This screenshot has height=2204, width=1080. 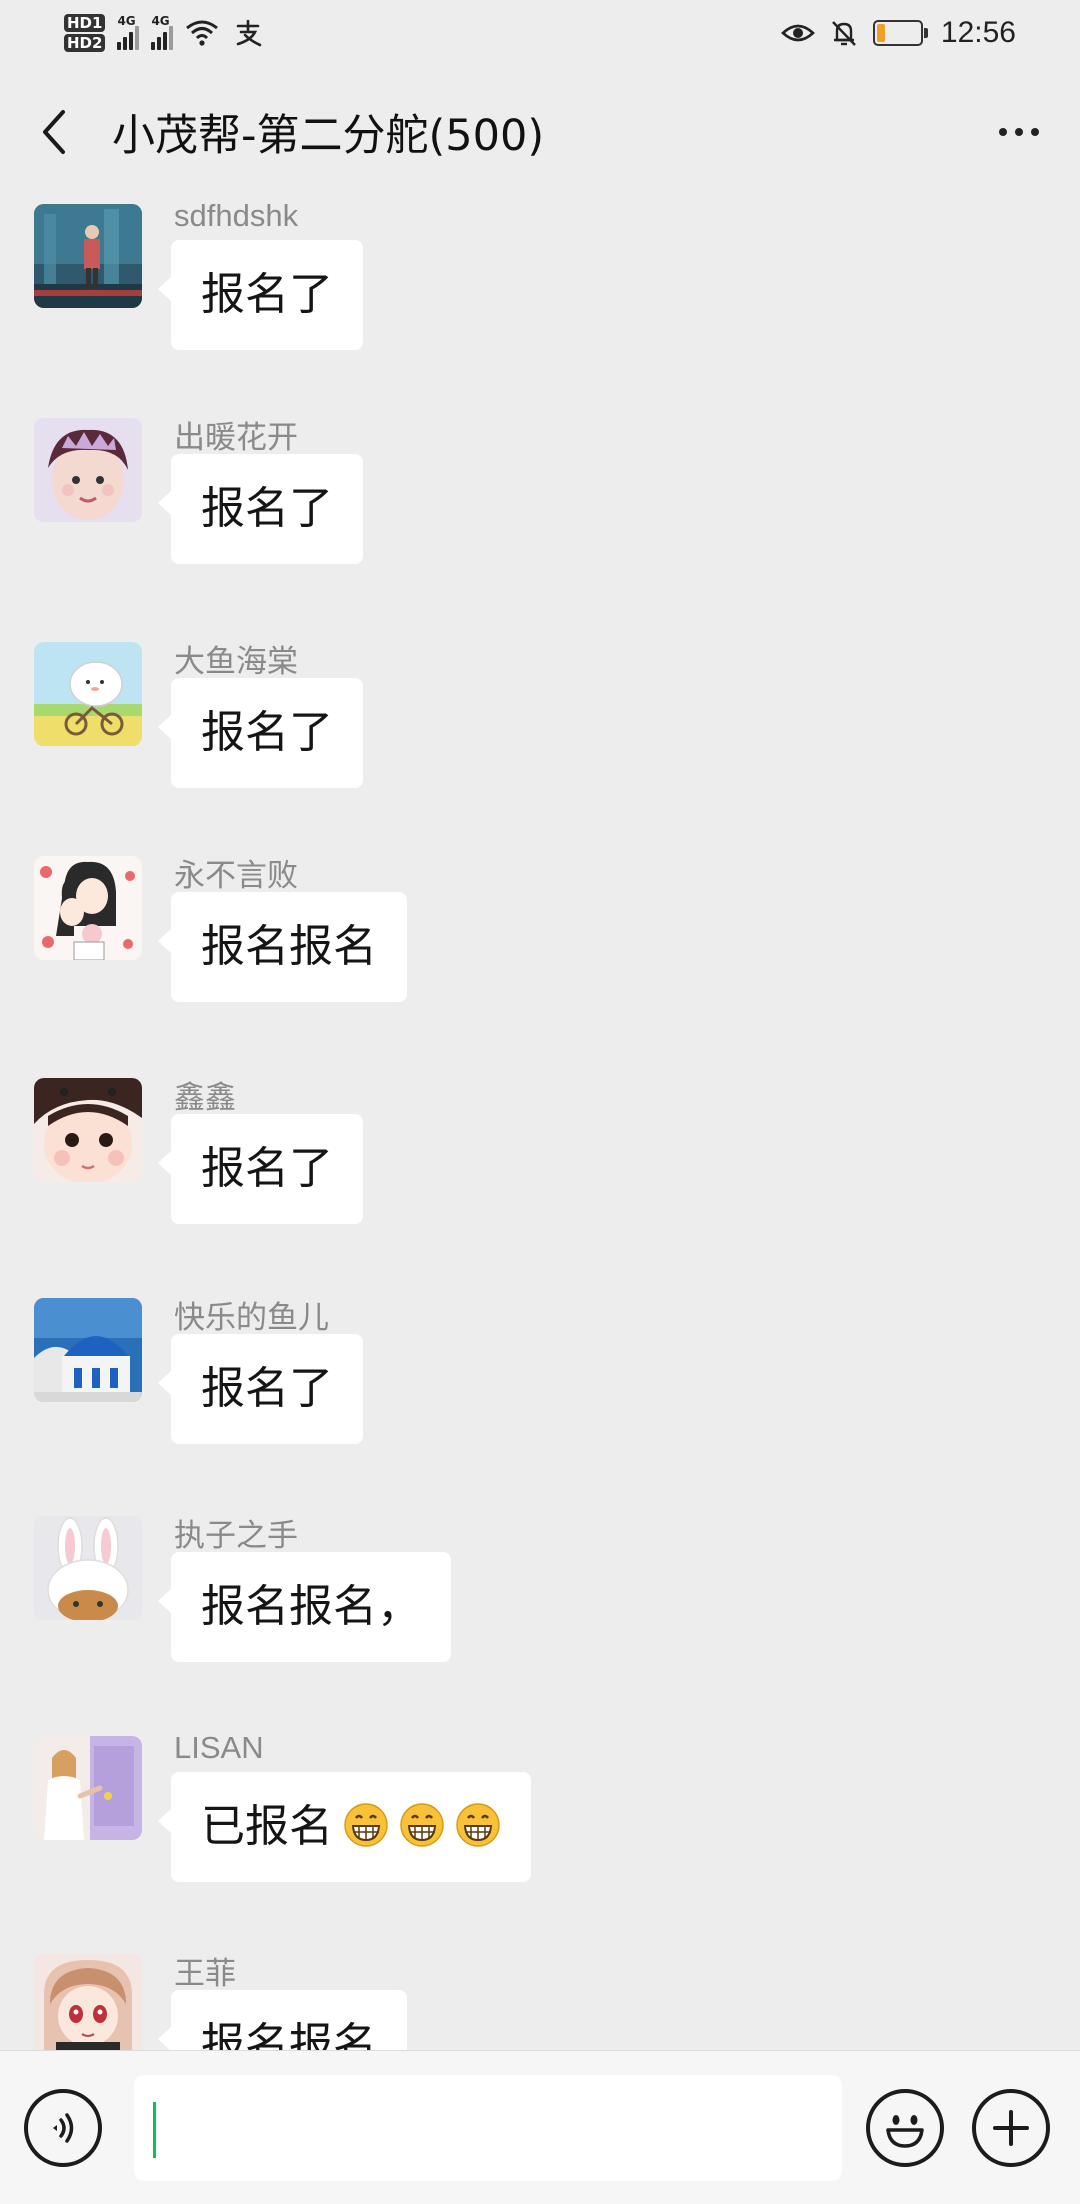 I want to click on sender-name: 王菲, so click(x=205, y=1973).